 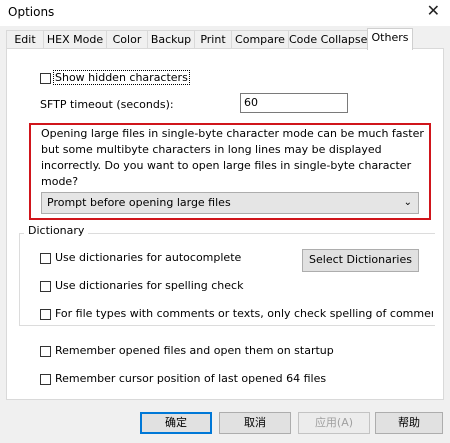 What do you see at coordinates (45, 286) in the screenshot?
I see `spelling-check-checkbox` at bounding box center [45, 286].